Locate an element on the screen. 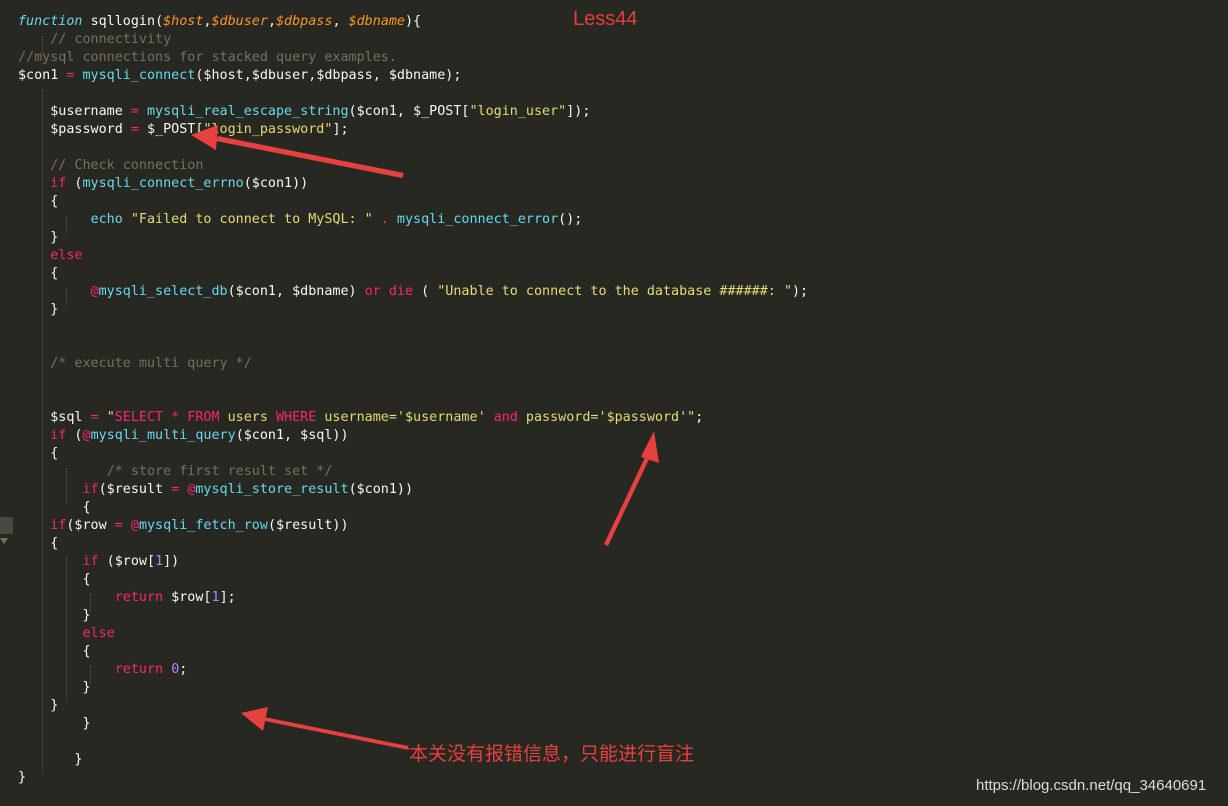  arrow-to-sql-password is located at coordinates (631, 488).